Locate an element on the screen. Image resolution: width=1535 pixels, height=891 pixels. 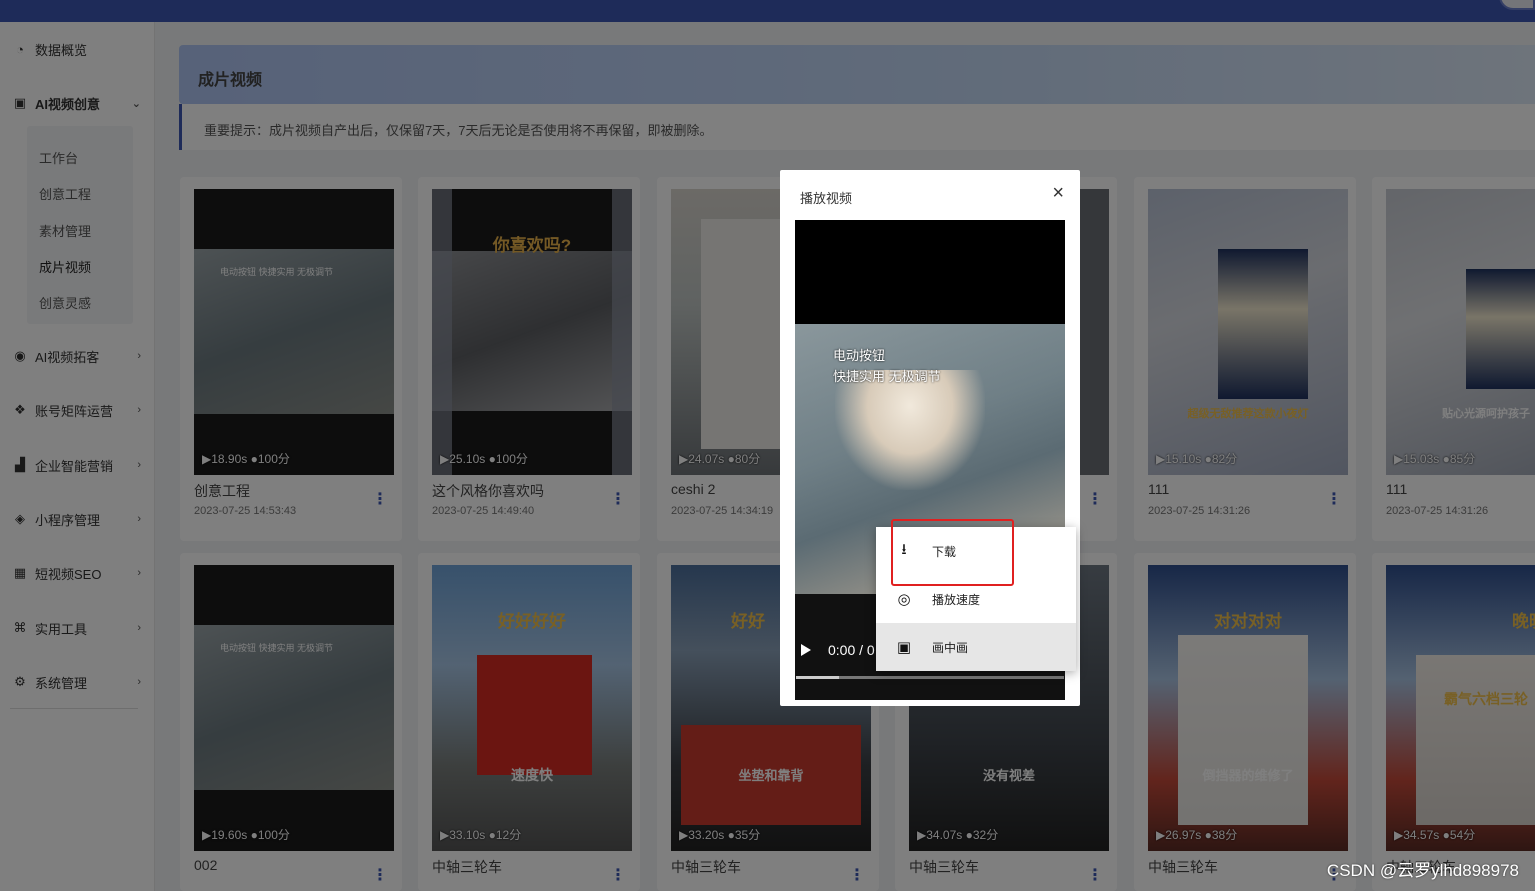
watermark: CSDN @云罗ylhd898978 is located at coordinates (1422, 870).